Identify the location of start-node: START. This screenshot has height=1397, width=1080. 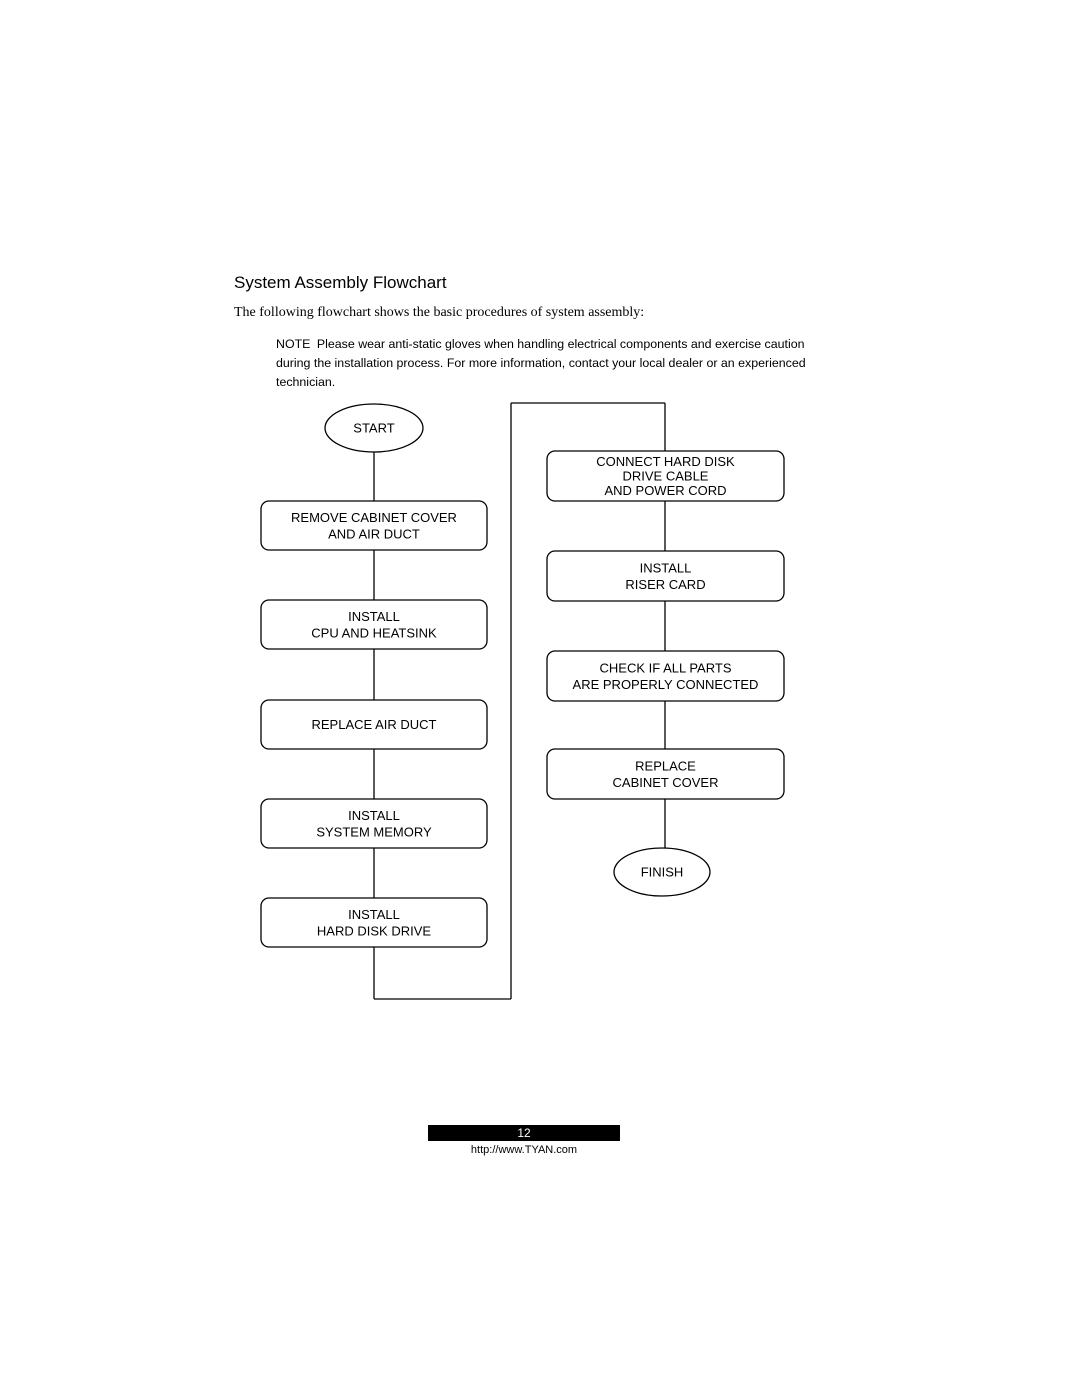
(374, 428).